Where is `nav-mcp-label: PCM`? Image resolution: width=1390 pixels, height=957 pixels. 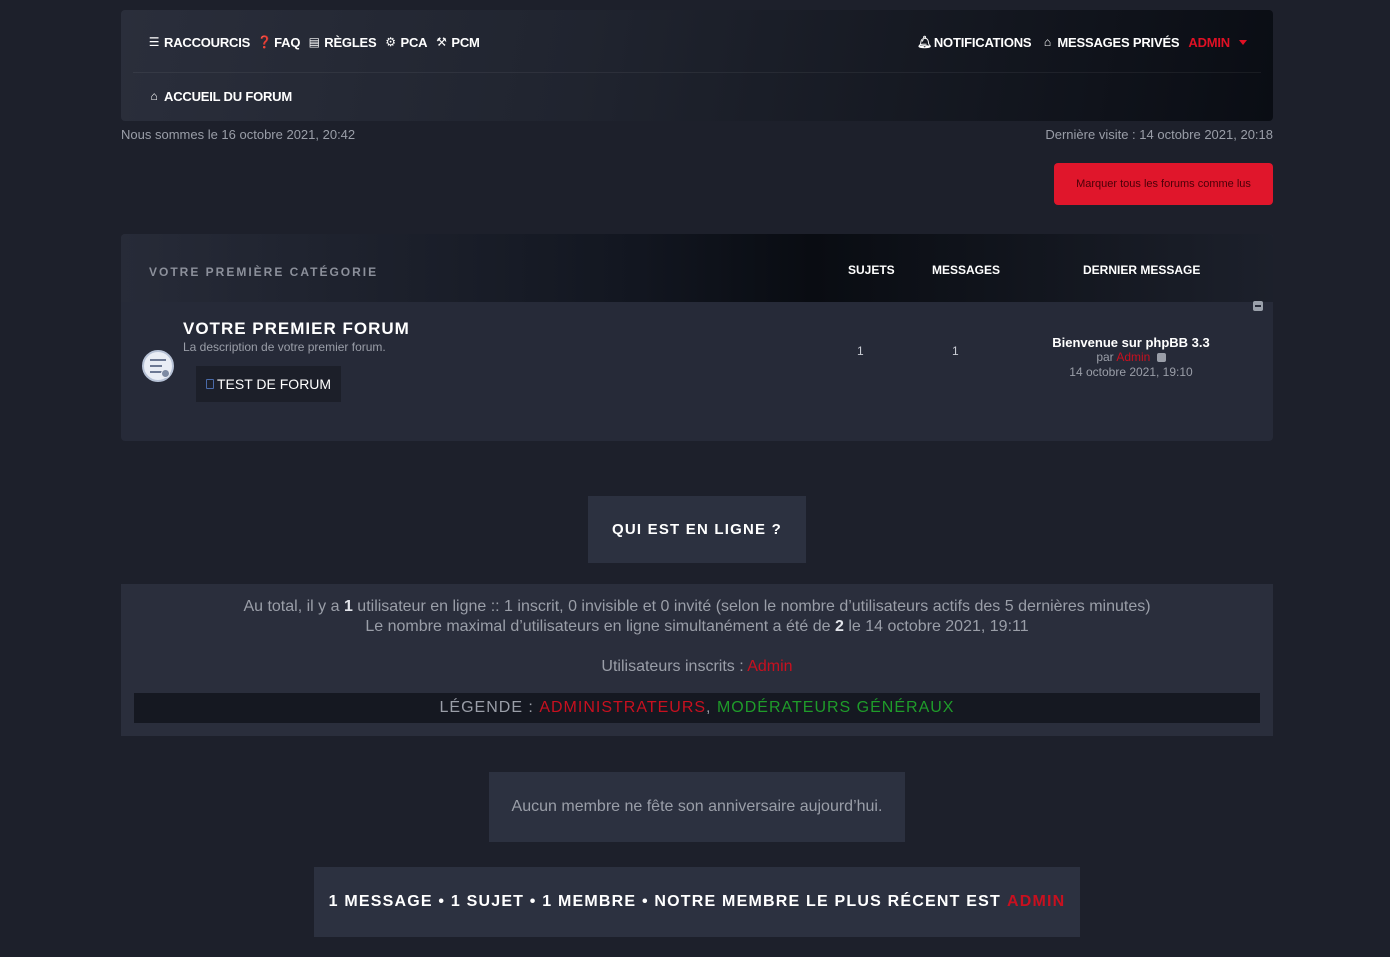
nav-mcp-label: PCM is located at coordinates (465, 42).